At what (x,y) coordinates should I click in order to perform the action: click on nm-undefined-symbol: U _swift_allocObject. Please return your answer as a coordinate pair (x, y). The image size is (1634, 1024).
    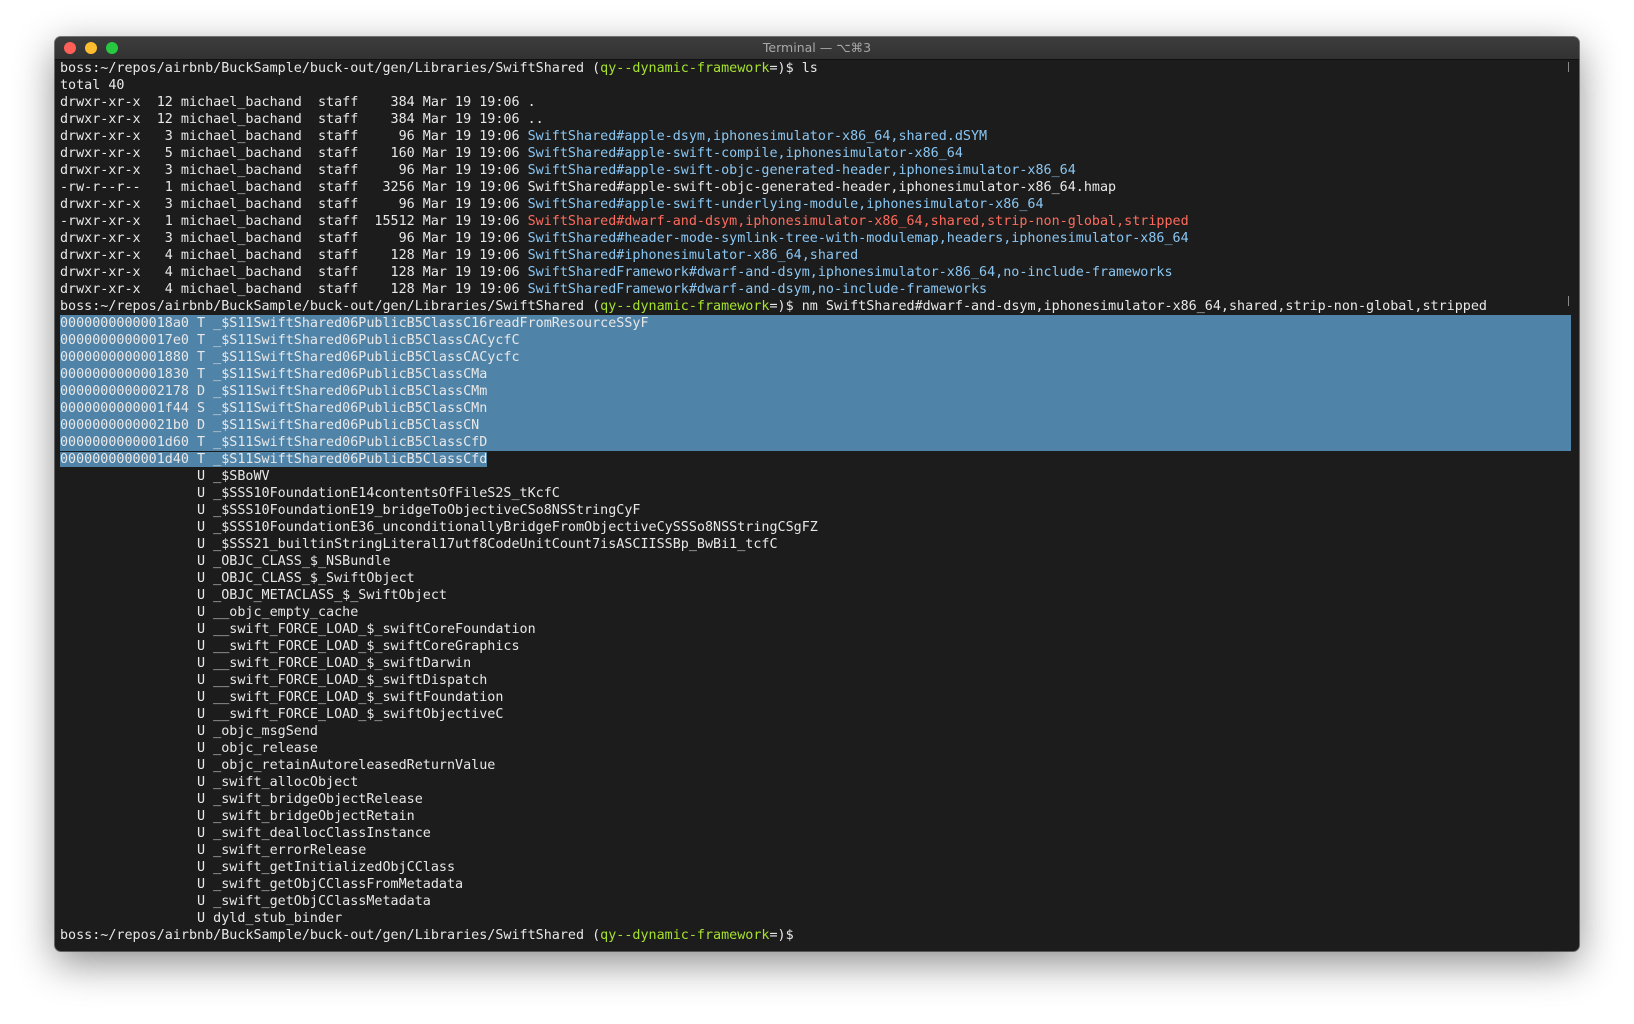
    Looking at the image, I should click on (209, 782).